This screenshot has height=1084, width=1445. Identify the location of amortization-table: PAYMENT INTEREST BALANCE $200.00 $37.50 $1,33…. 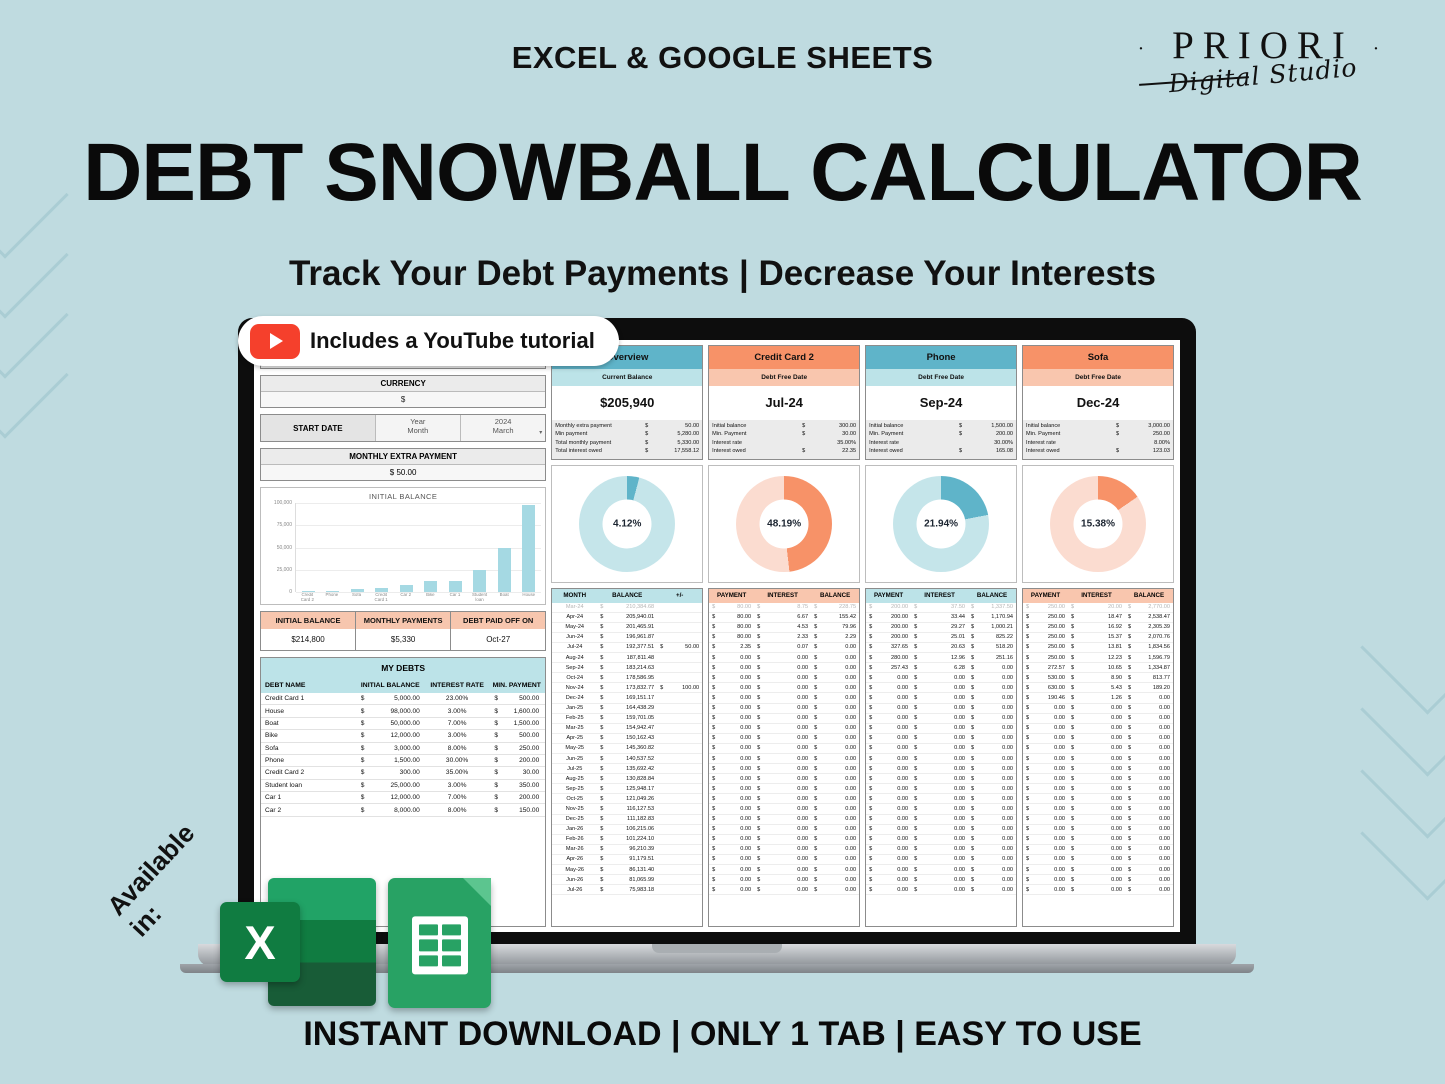
(941, 757).